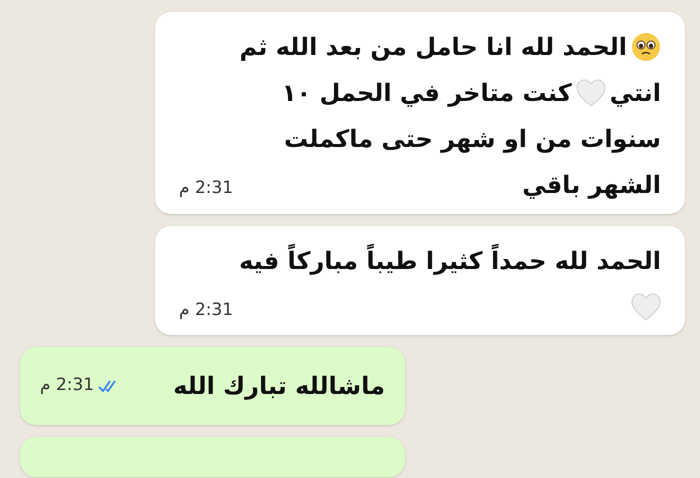 The height and width of the screenshot is (478, 700). What do you see at coordinates (472, 139) in the screenshot?
I see `message-text: سنوات من او شهر حتى ماكملت` at bounding box center [472, 139].